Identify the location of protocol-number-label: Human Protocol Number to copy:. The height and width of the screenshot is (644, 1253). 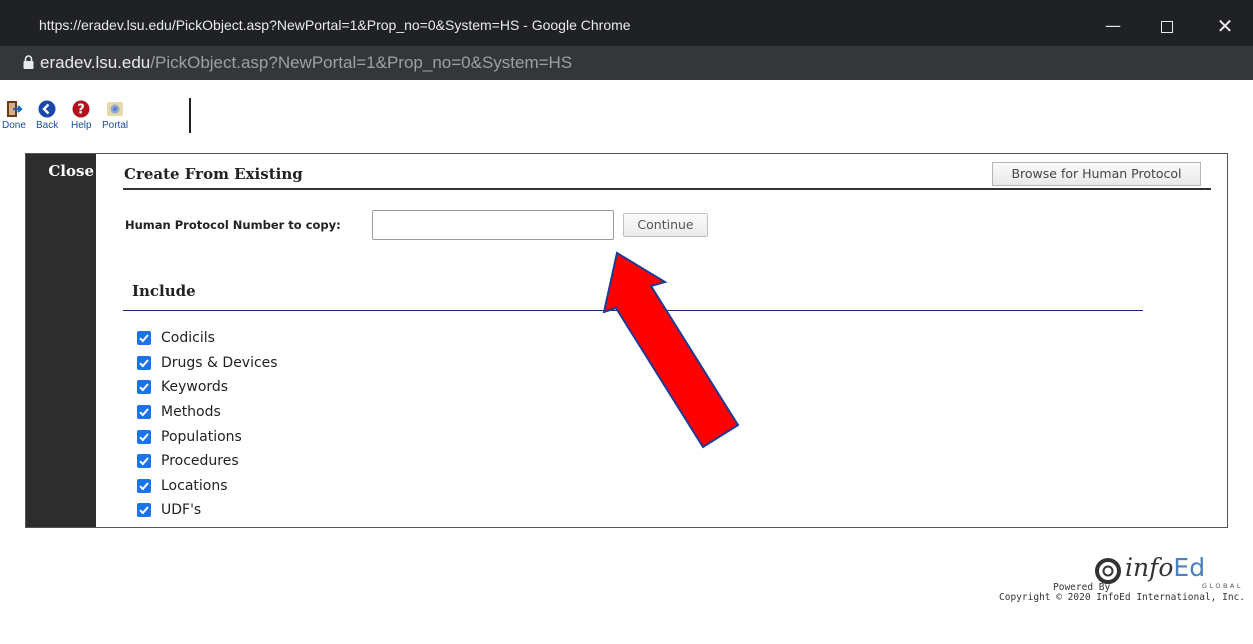
(233, 225).